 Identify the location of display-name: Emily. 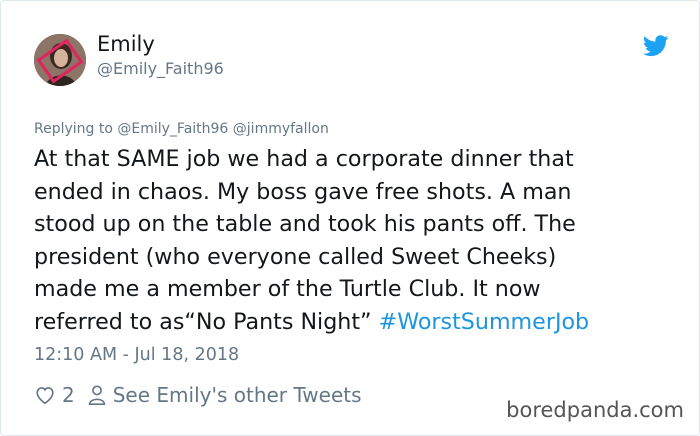
(126, 44).